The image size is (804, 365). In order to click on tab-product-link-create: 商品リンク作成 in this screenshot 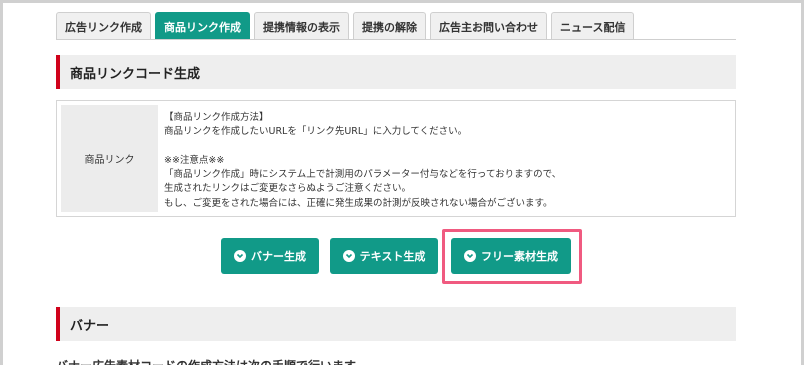, I will do `click(202, 26)`.